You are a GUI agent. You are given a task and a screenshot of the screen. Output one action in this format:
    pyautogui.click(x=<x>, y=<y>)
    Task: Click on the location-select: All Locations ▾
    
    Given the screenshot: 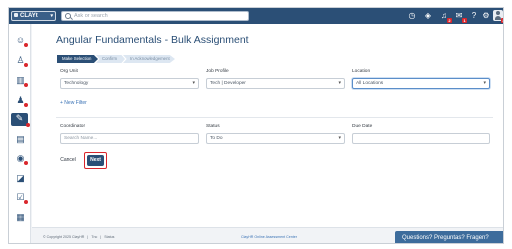 What is the action you would take?
    pyautogui.click(x=421, y=83)
    